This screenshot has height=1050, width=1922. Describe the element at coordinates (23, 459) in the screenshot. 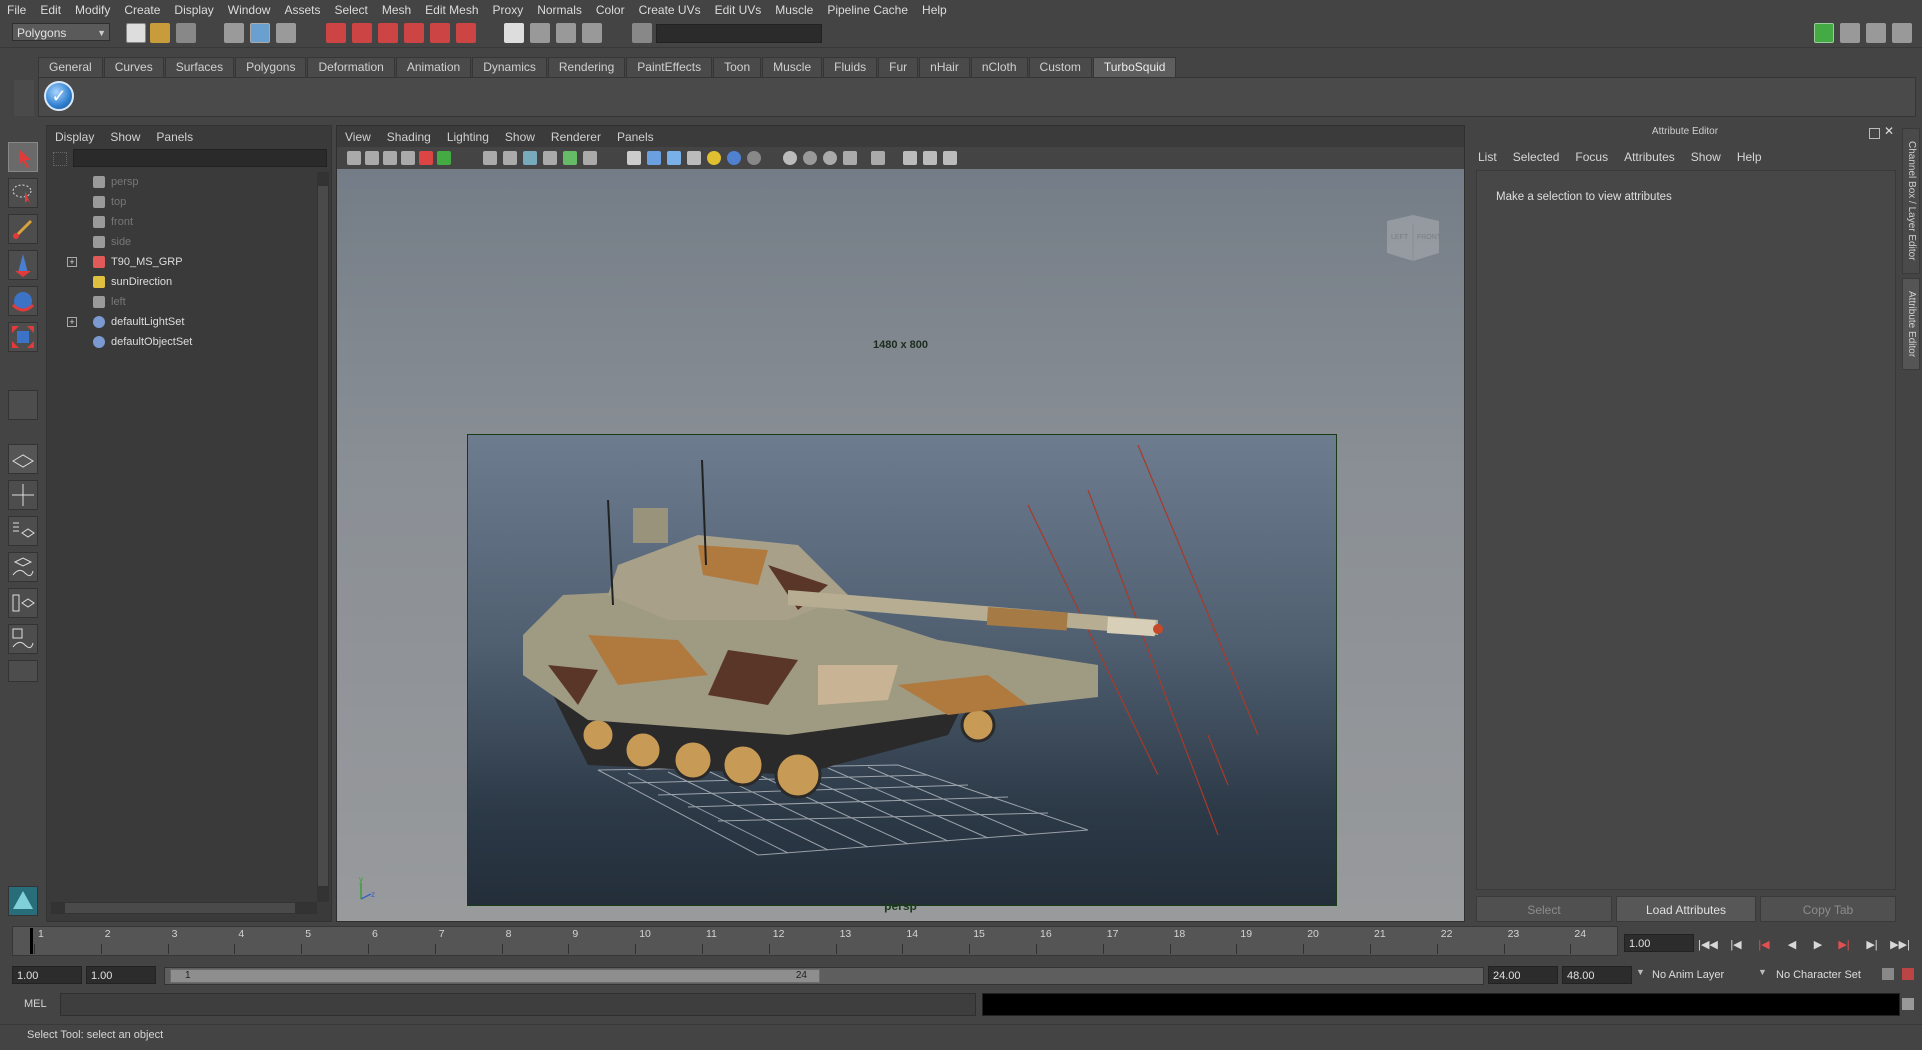

I see `single-perspective-layout-icon` at that location.